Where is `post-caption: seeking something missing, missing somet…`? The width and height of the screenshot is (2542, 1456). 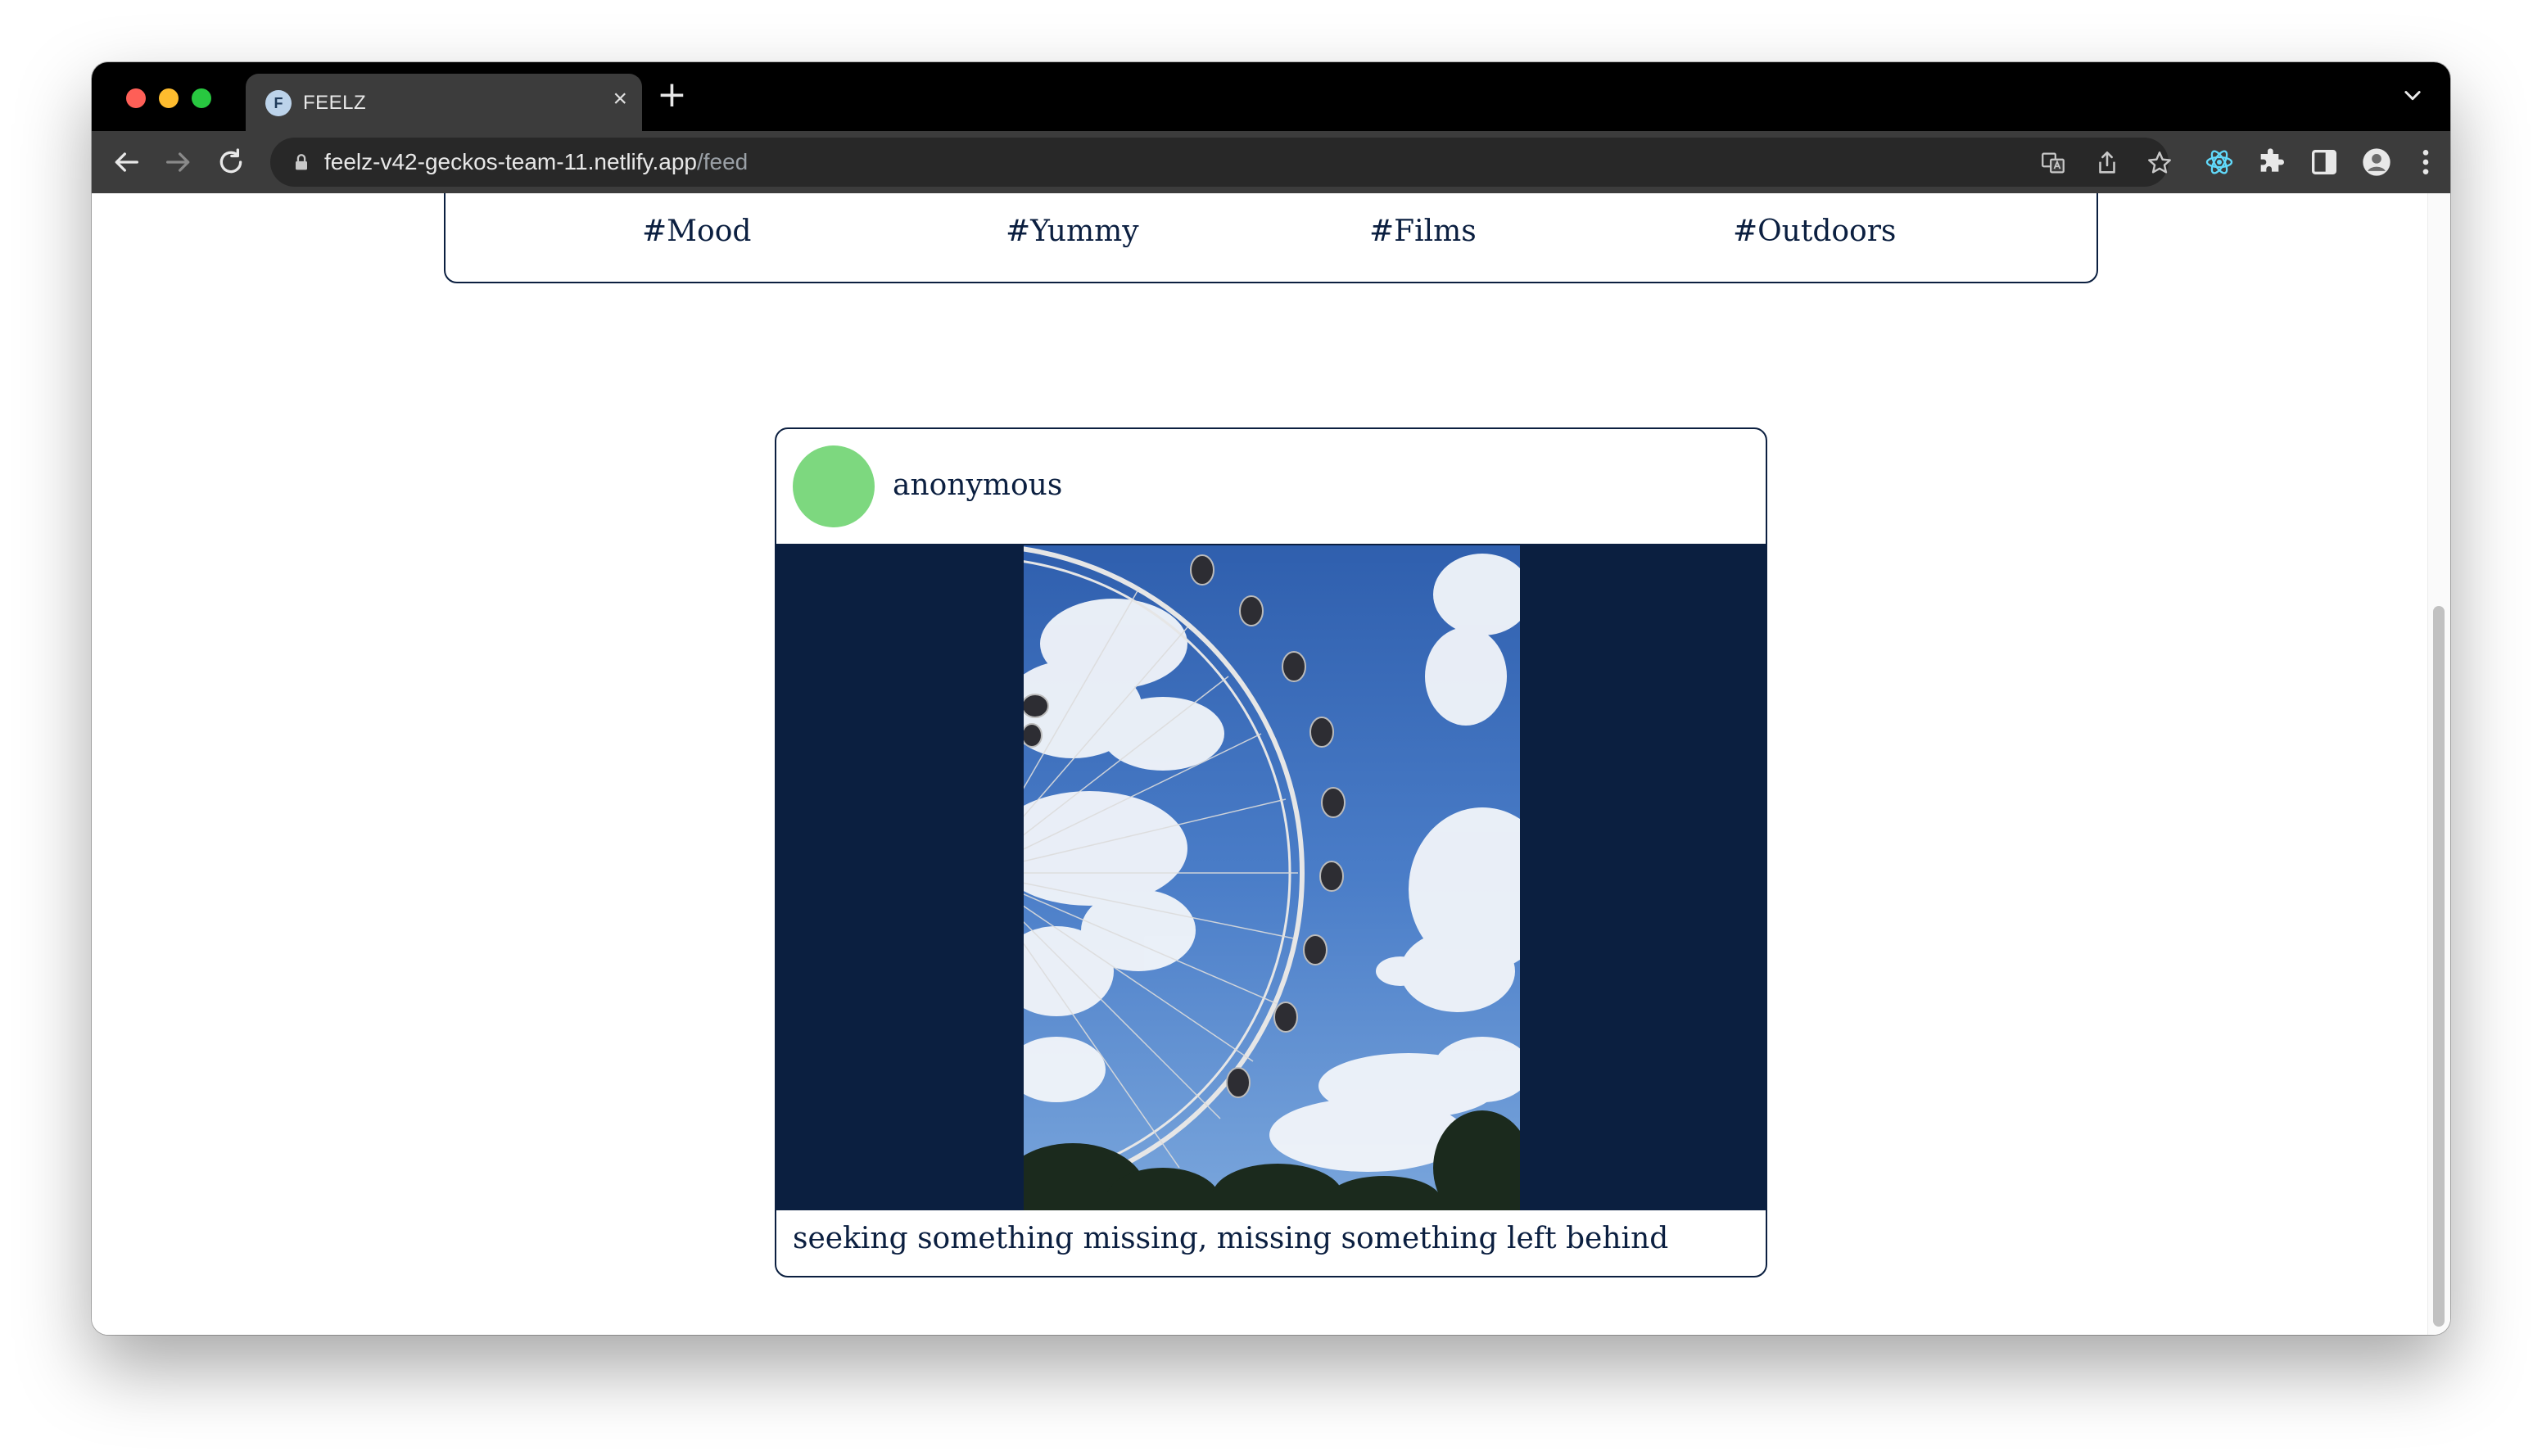 post-caption: seeking something missing, missing somet… is located at coordinates (1231, 1238).